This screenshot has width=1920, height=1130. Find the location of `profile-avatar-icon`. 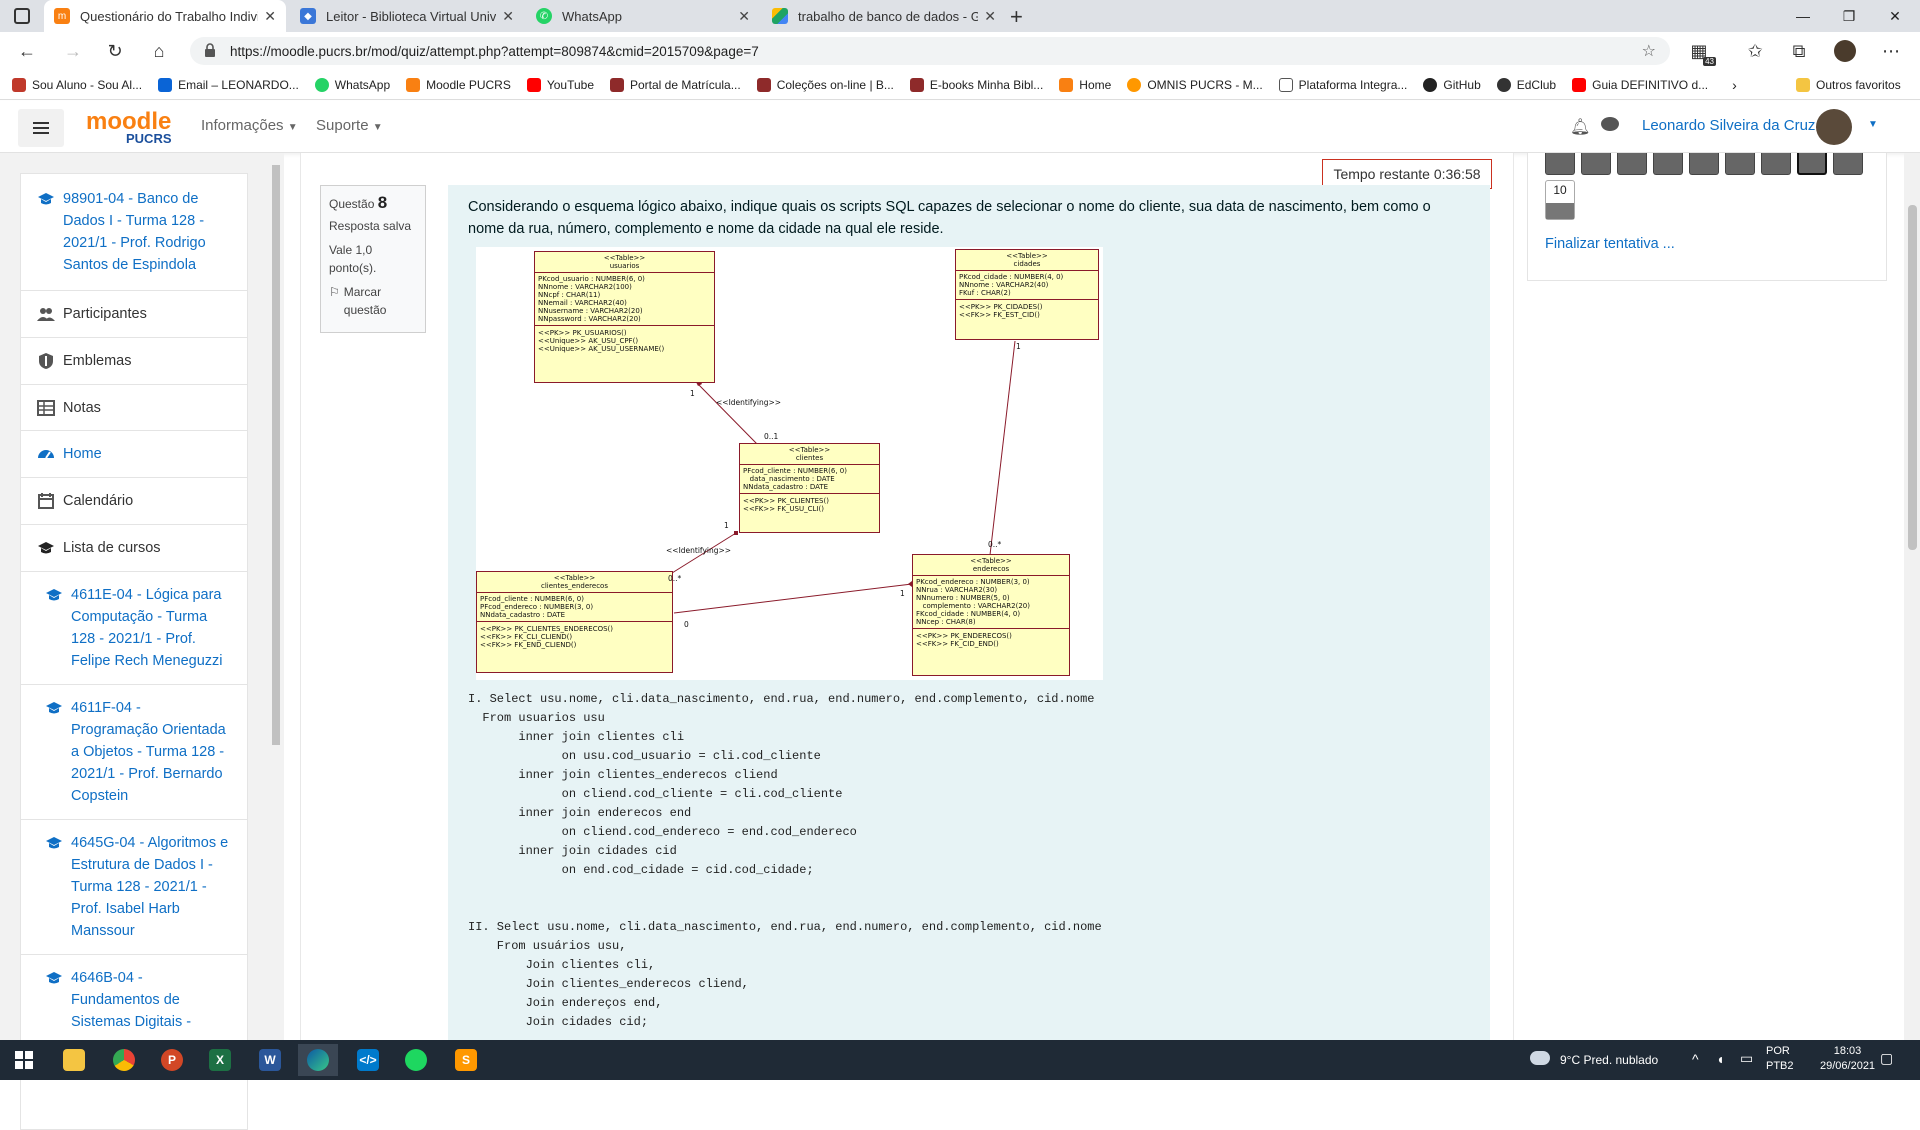

profile-avatar-icon is located at coordinates (1845, 51).